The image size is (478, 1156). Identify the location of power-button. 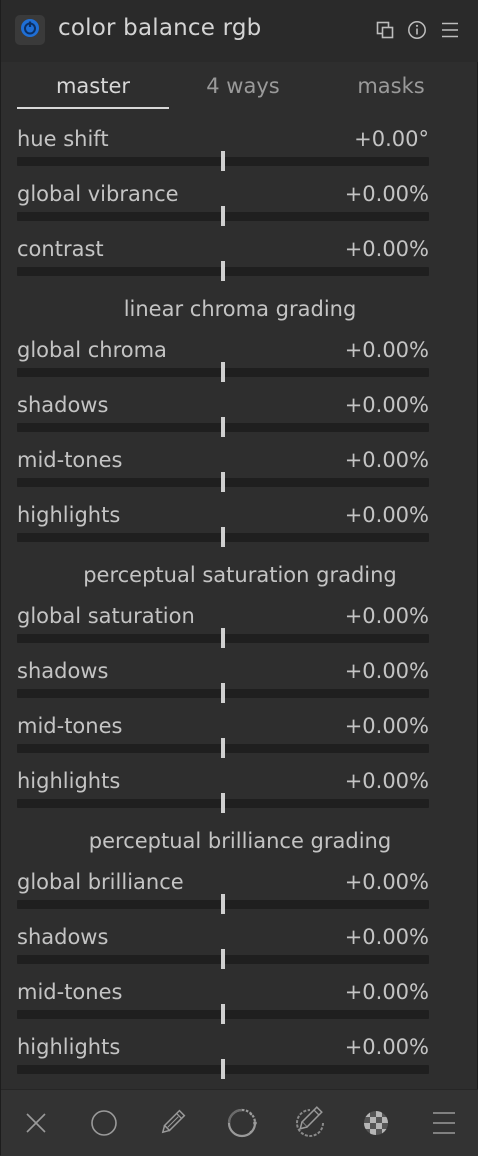
(30, 30).